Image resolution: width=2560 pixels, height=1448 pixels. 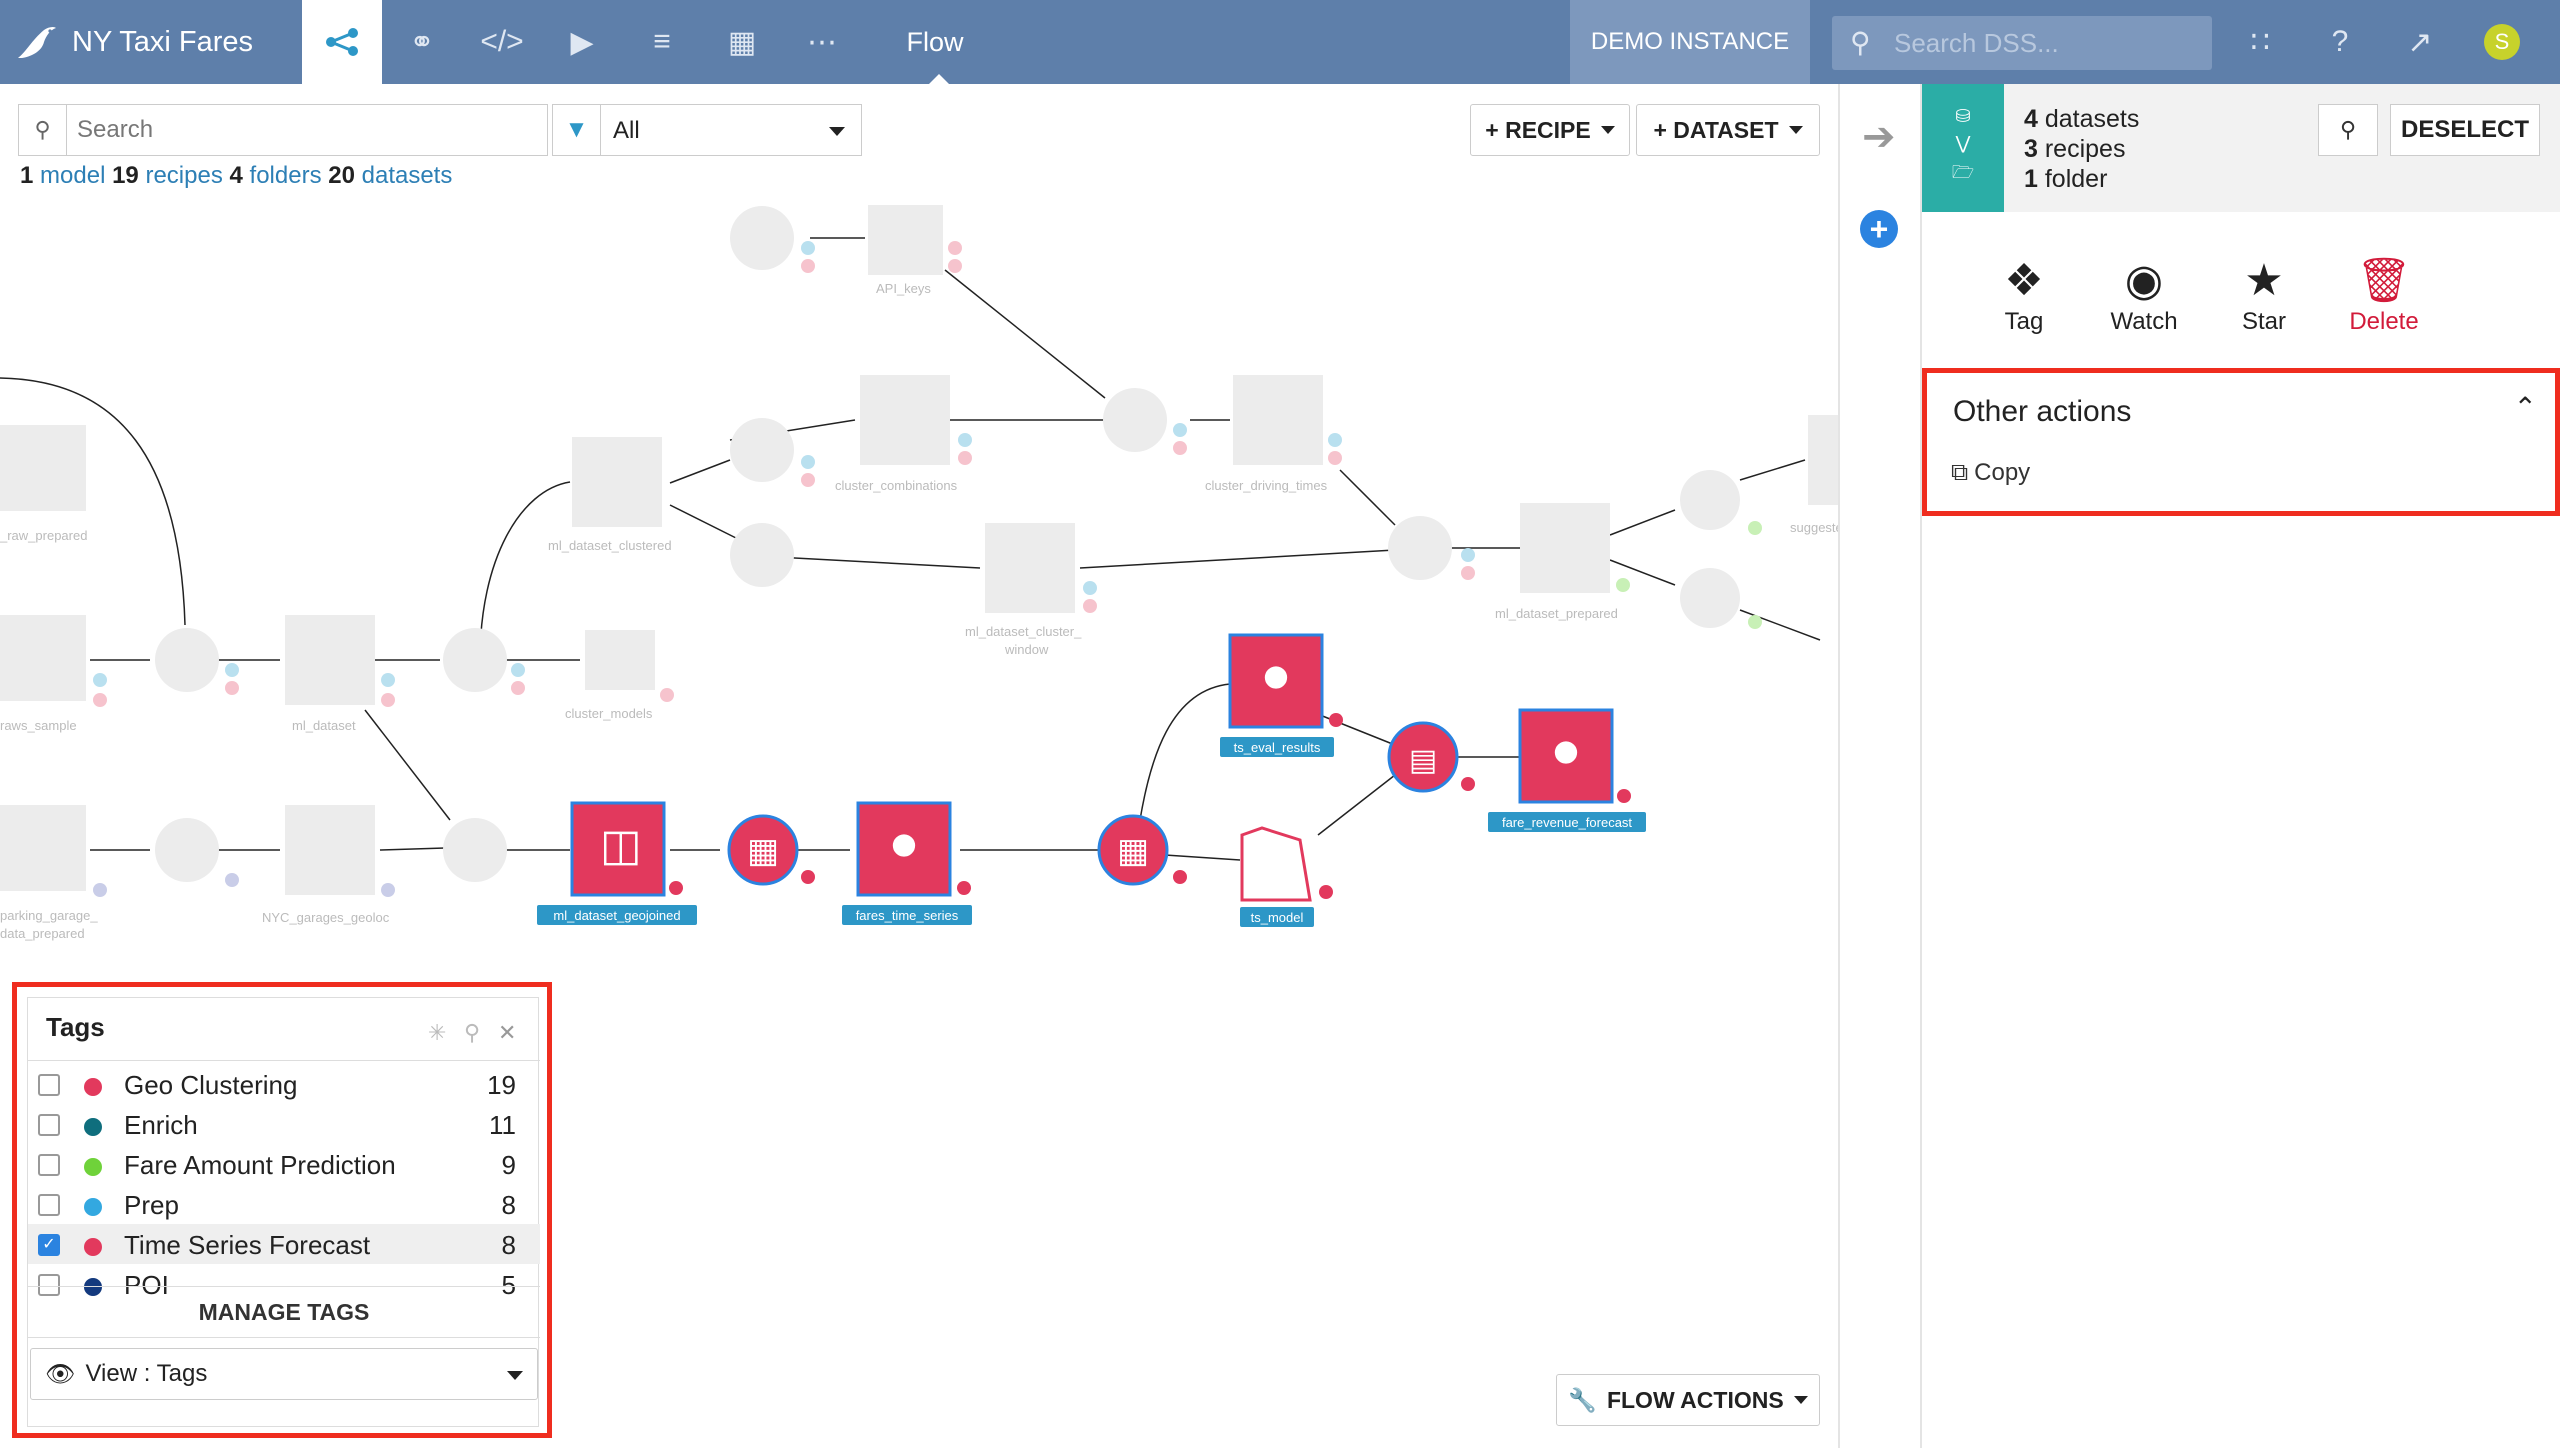 I want to click on flow-nav-icon, so click(x=342, y=42).